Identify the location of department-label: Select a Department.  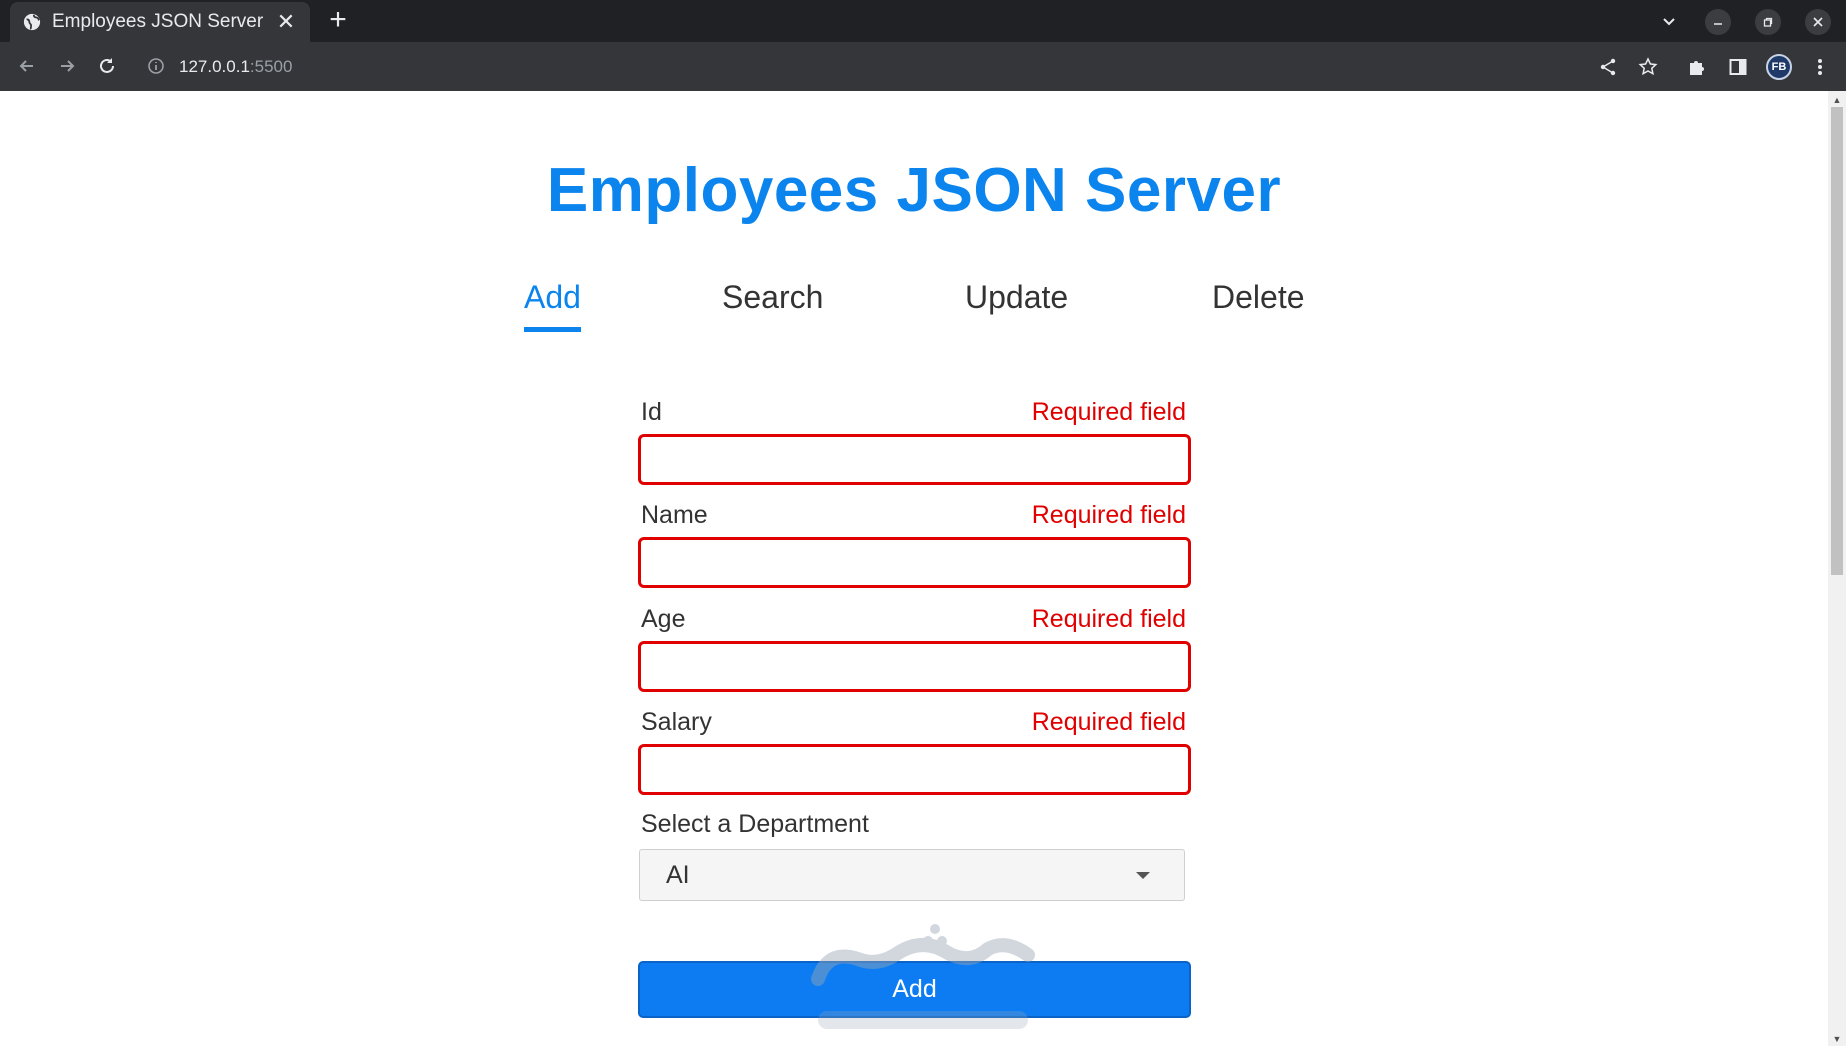
(755, 824).